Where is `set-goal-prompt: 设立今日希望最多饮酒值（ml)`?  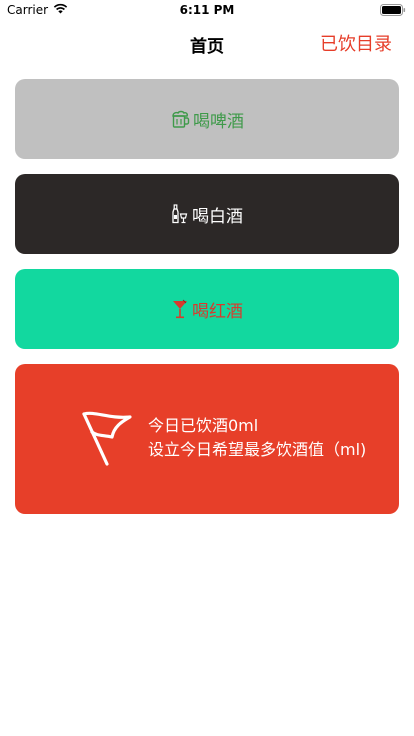 set-goal-prompt: 设立今日希望最多饮酒值（ml) is located at coordinates (257, 449).